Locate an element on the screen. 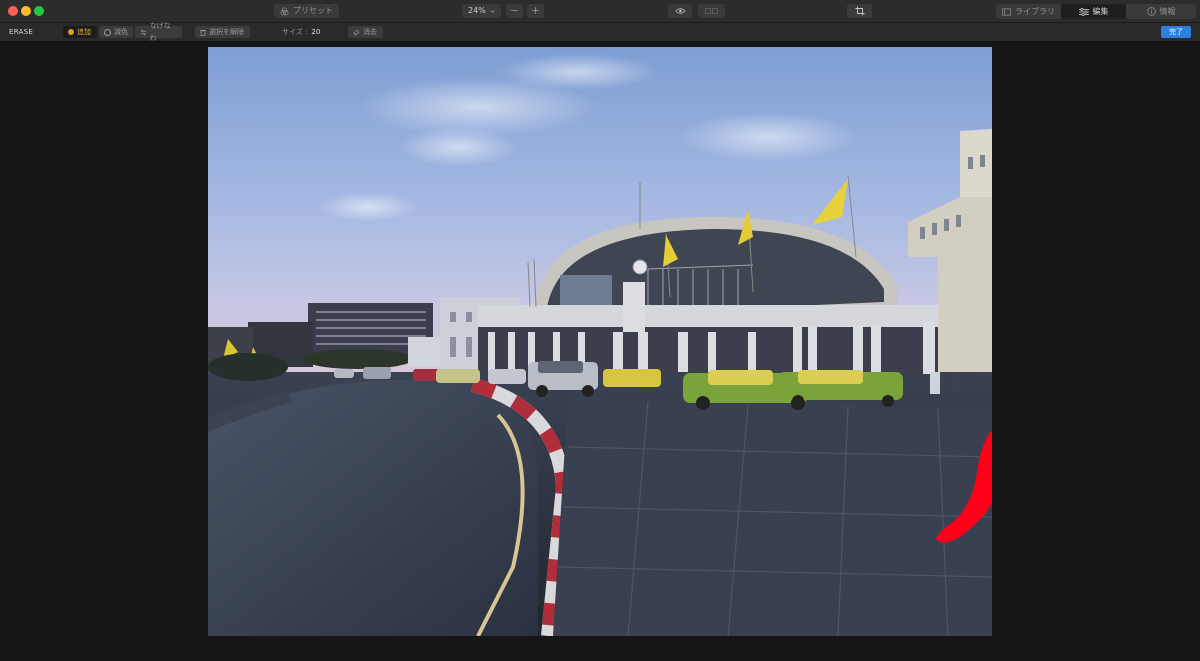 The image size is (1200, 661). subtract-brush-button: 減色 is located at coordinates (116, 32).